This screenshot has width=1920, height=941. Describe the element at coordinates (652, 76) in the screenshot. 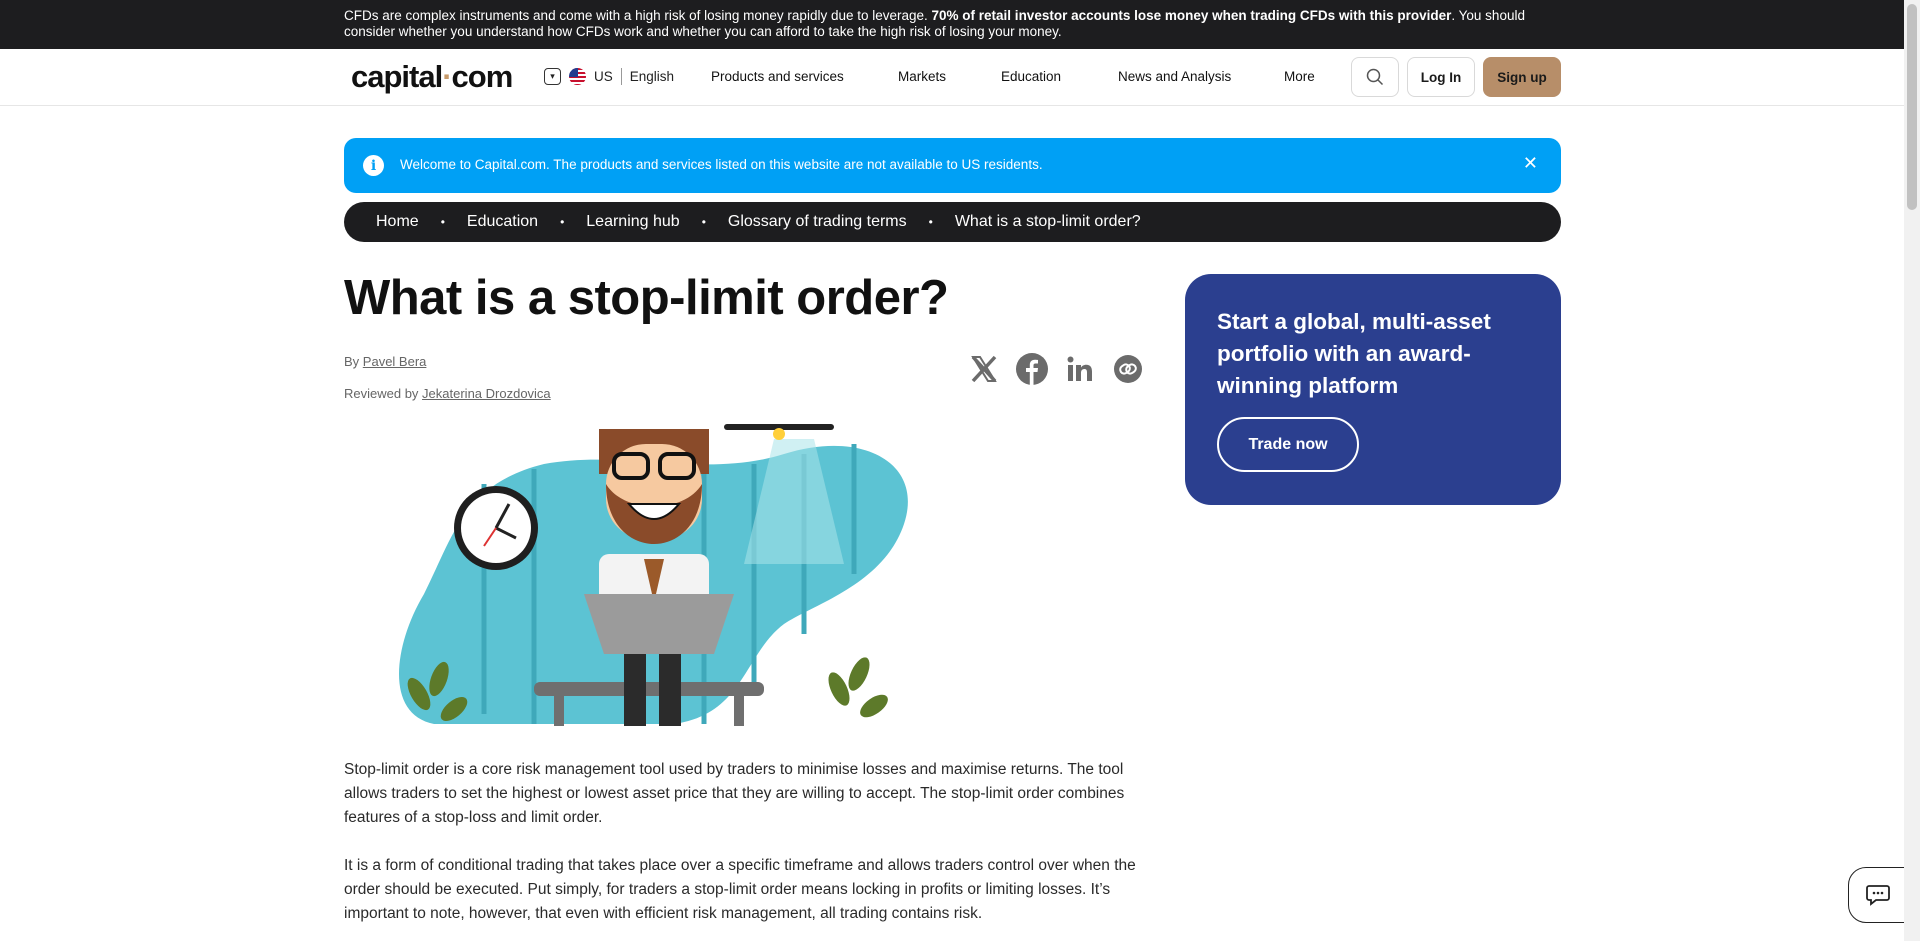

I see `language-label: English` at that location.